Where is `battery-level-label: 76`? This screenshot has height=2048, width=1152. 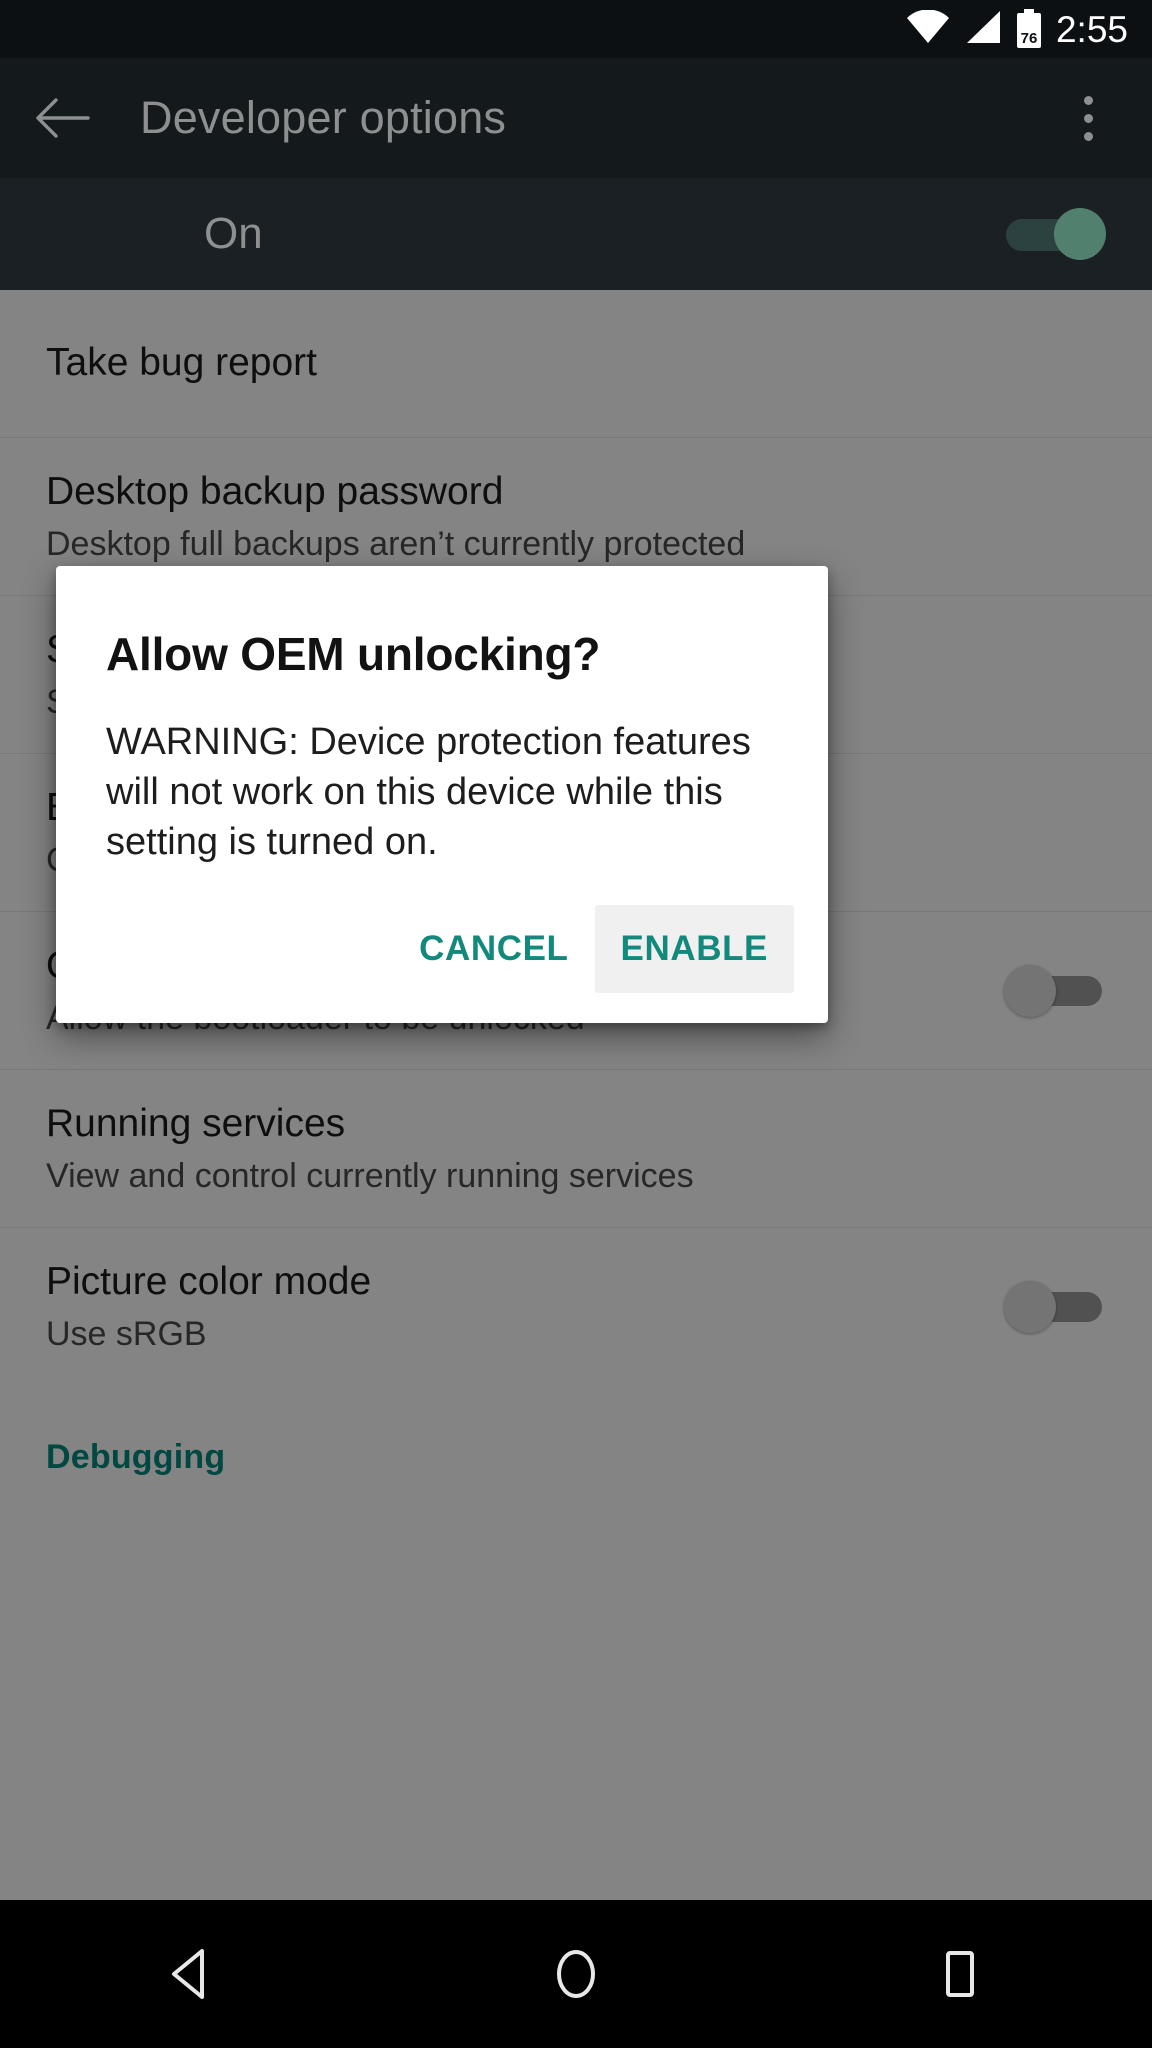 battery-level-label: 76 is located at coordinates (1029, 38).